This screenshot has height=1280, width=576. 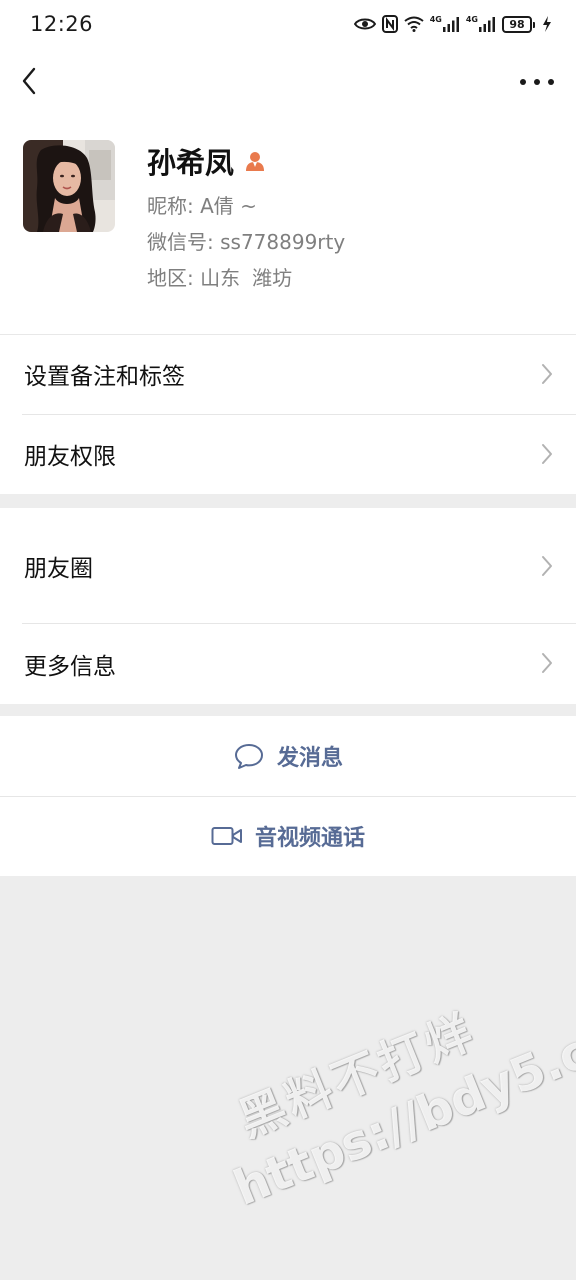 What do you see at coordinates (272, 278) in the screenshot?
I see `region-city: 潍坊` at bounding box center [272, 278].